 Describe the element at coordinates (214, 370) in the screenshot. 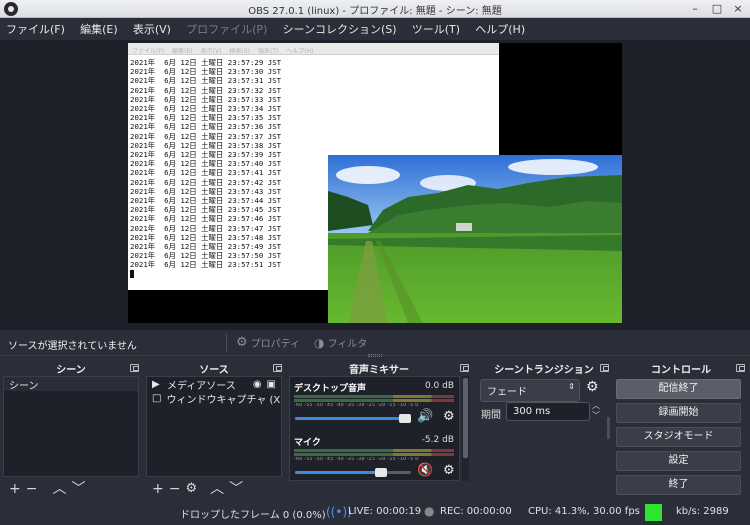

I see `sources-title: ソース` at that location.